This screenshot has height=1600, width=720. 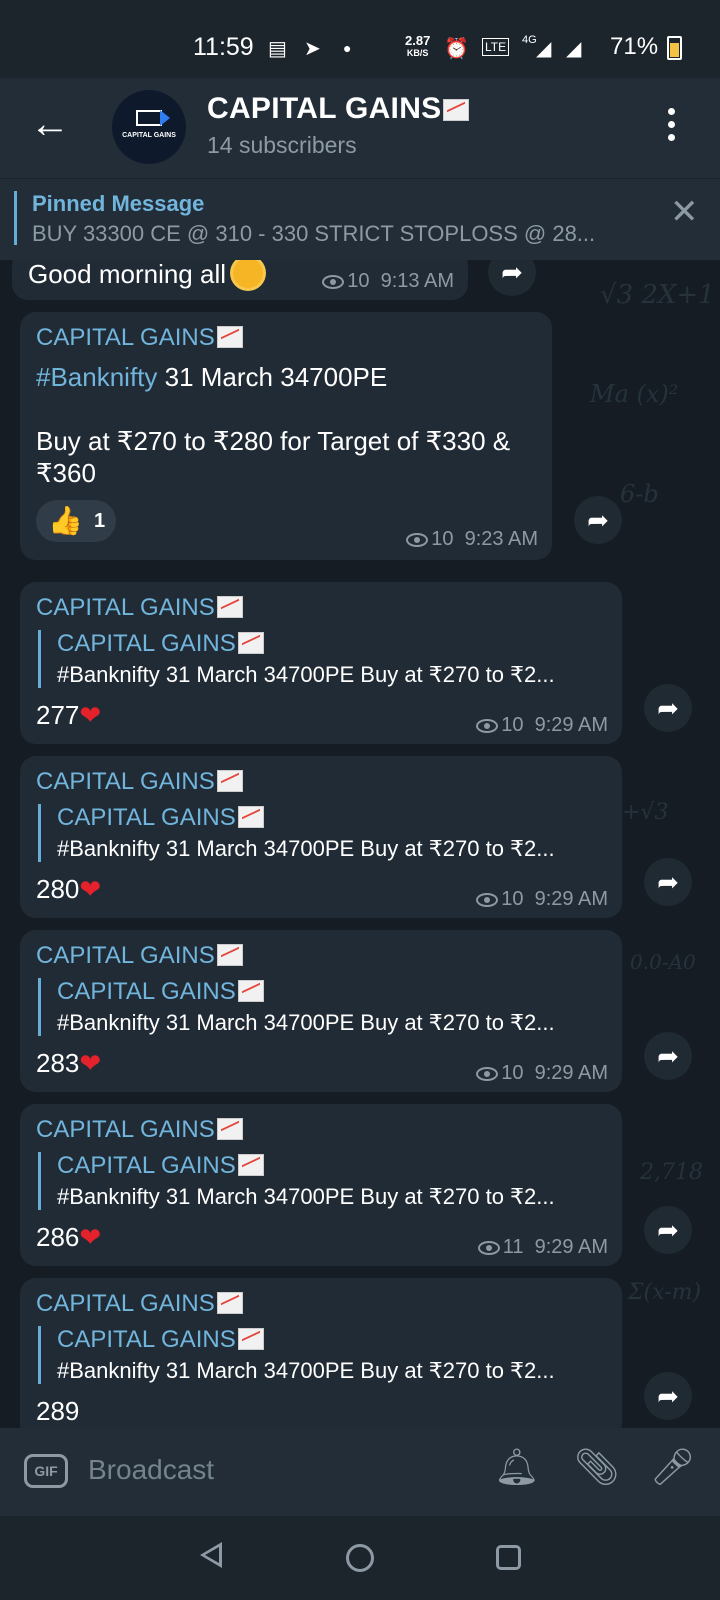 What do you see at coordinates (58, 1063) in the screenshot?
I see `price-value: 283` at bounding box center [58, 1063].